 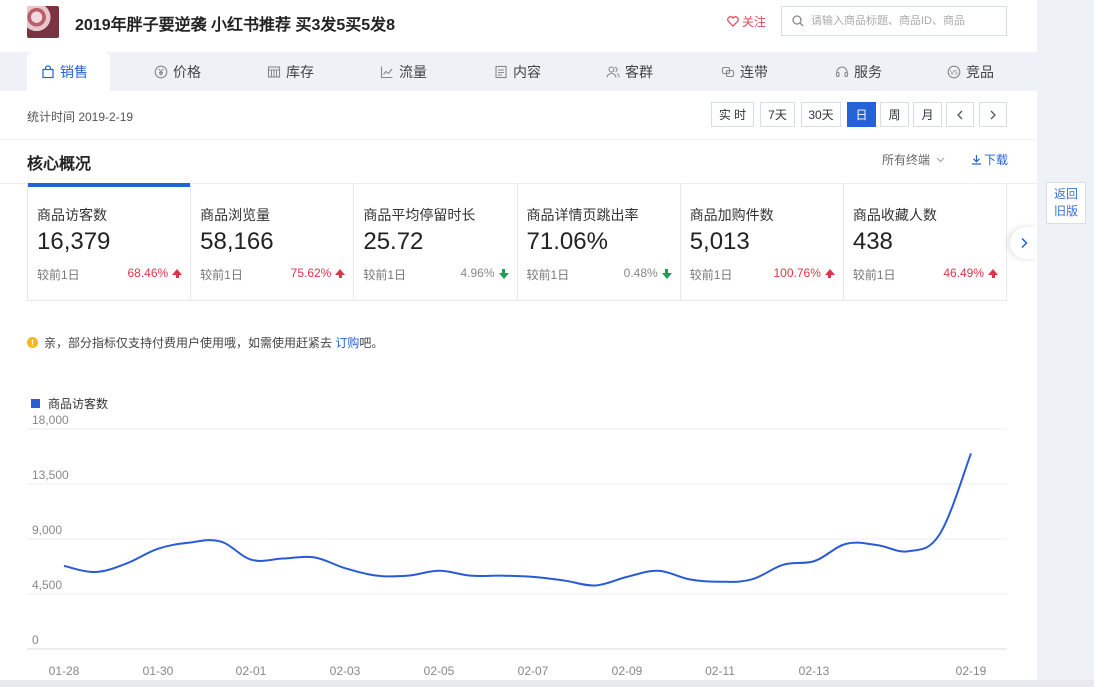 I want to click on notice-text-after: 吧。, so click(x=371, y=343).